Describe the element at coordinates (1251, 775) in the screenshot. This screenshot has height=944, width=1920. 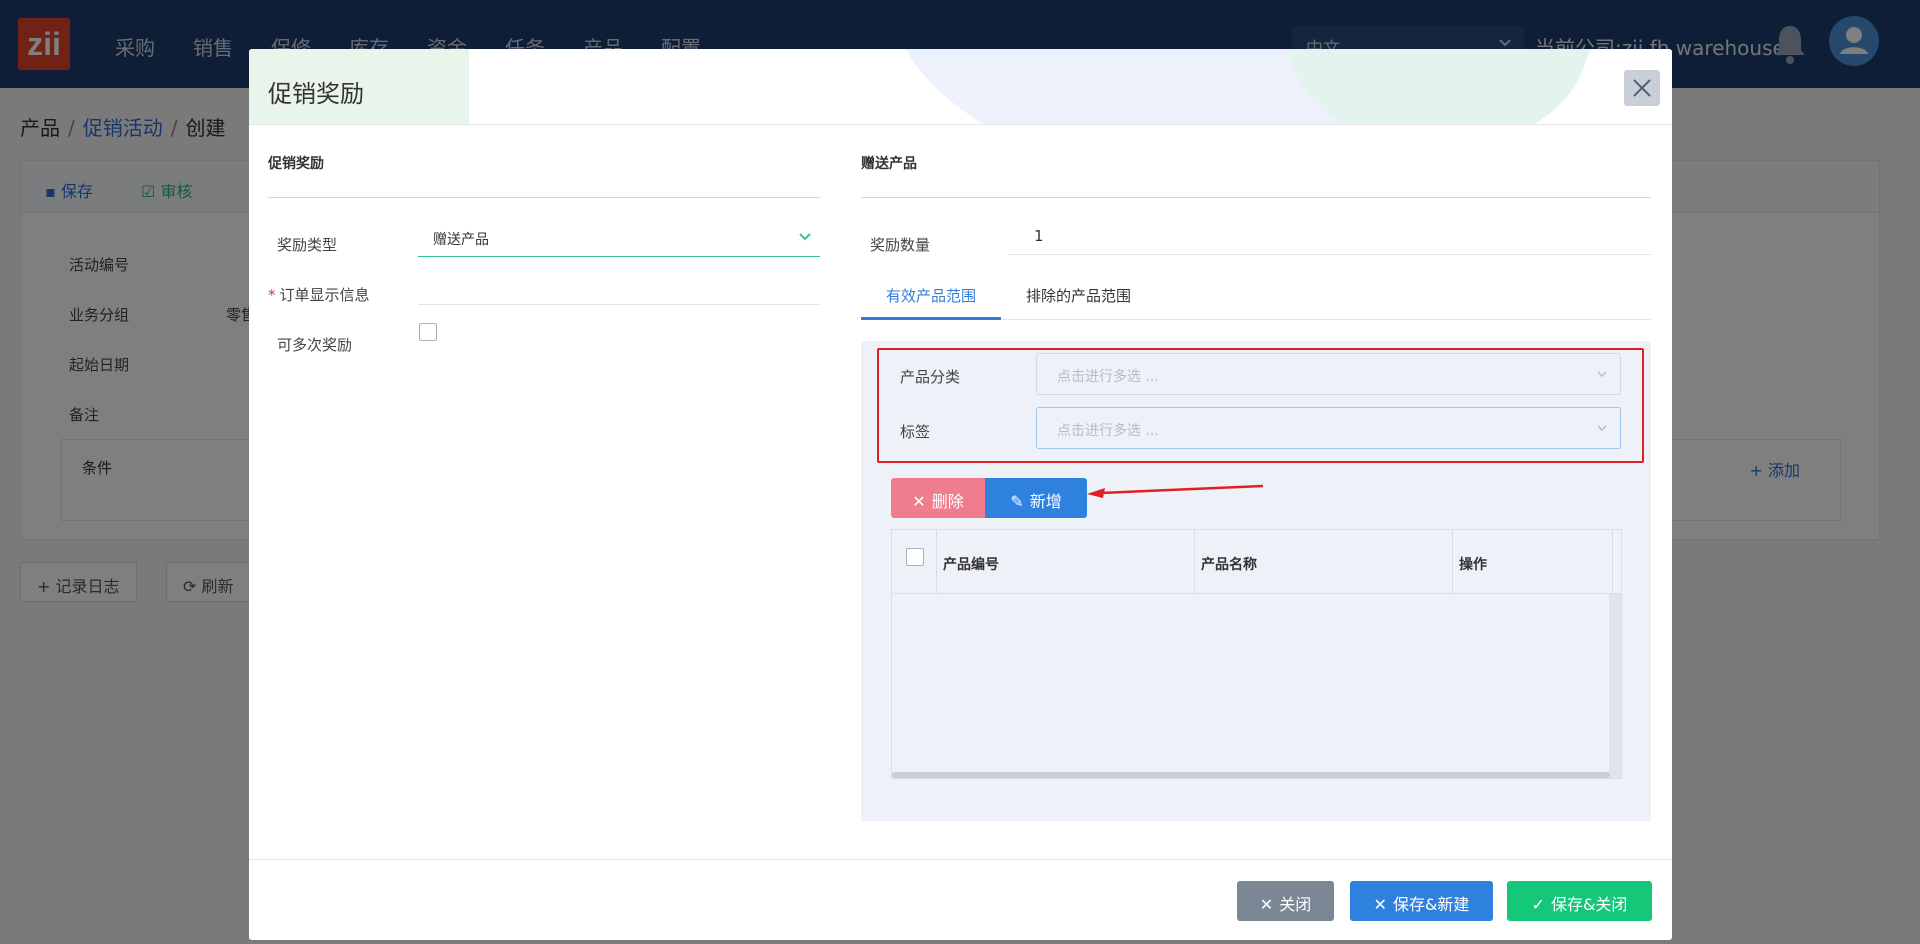
I see `horizontal-scrollbar` at that location.